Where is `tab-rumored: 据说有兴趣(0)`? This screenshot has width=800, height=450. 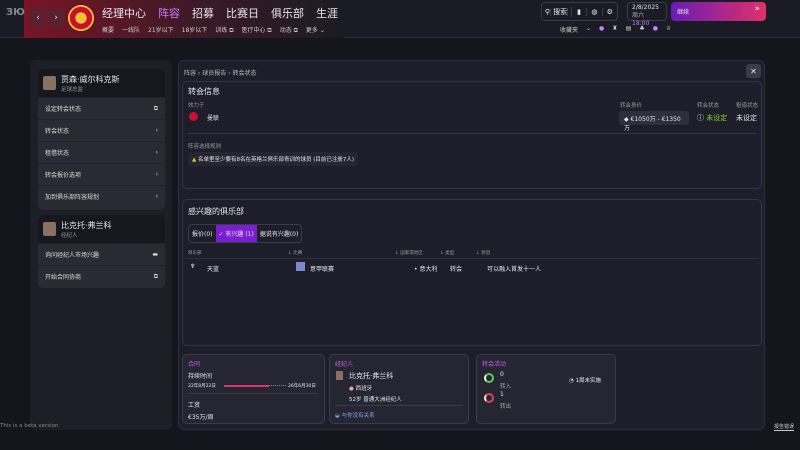
tab-rumored: 据说有兴趣(0) is located at coordinates (279, 233).